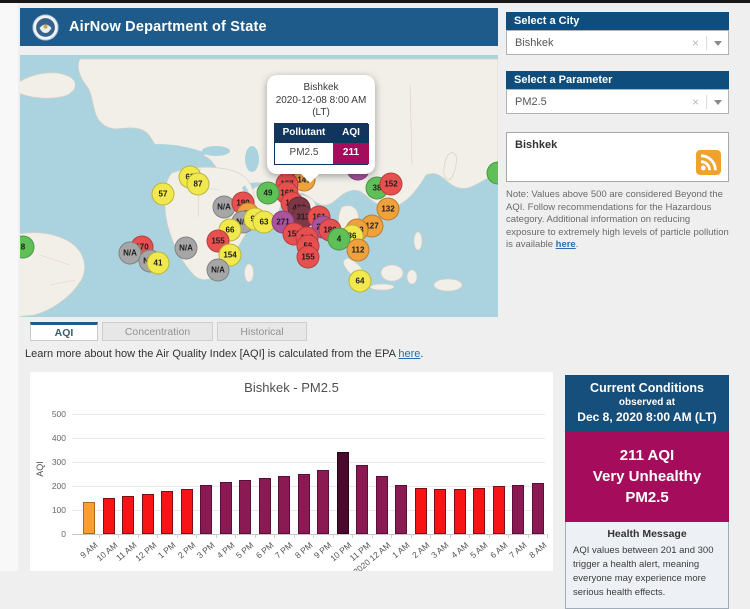 Image resolution: width=750 pixels, height=609 pixels. I want to click on aqi-station-marker: 64, so click(360, 281).